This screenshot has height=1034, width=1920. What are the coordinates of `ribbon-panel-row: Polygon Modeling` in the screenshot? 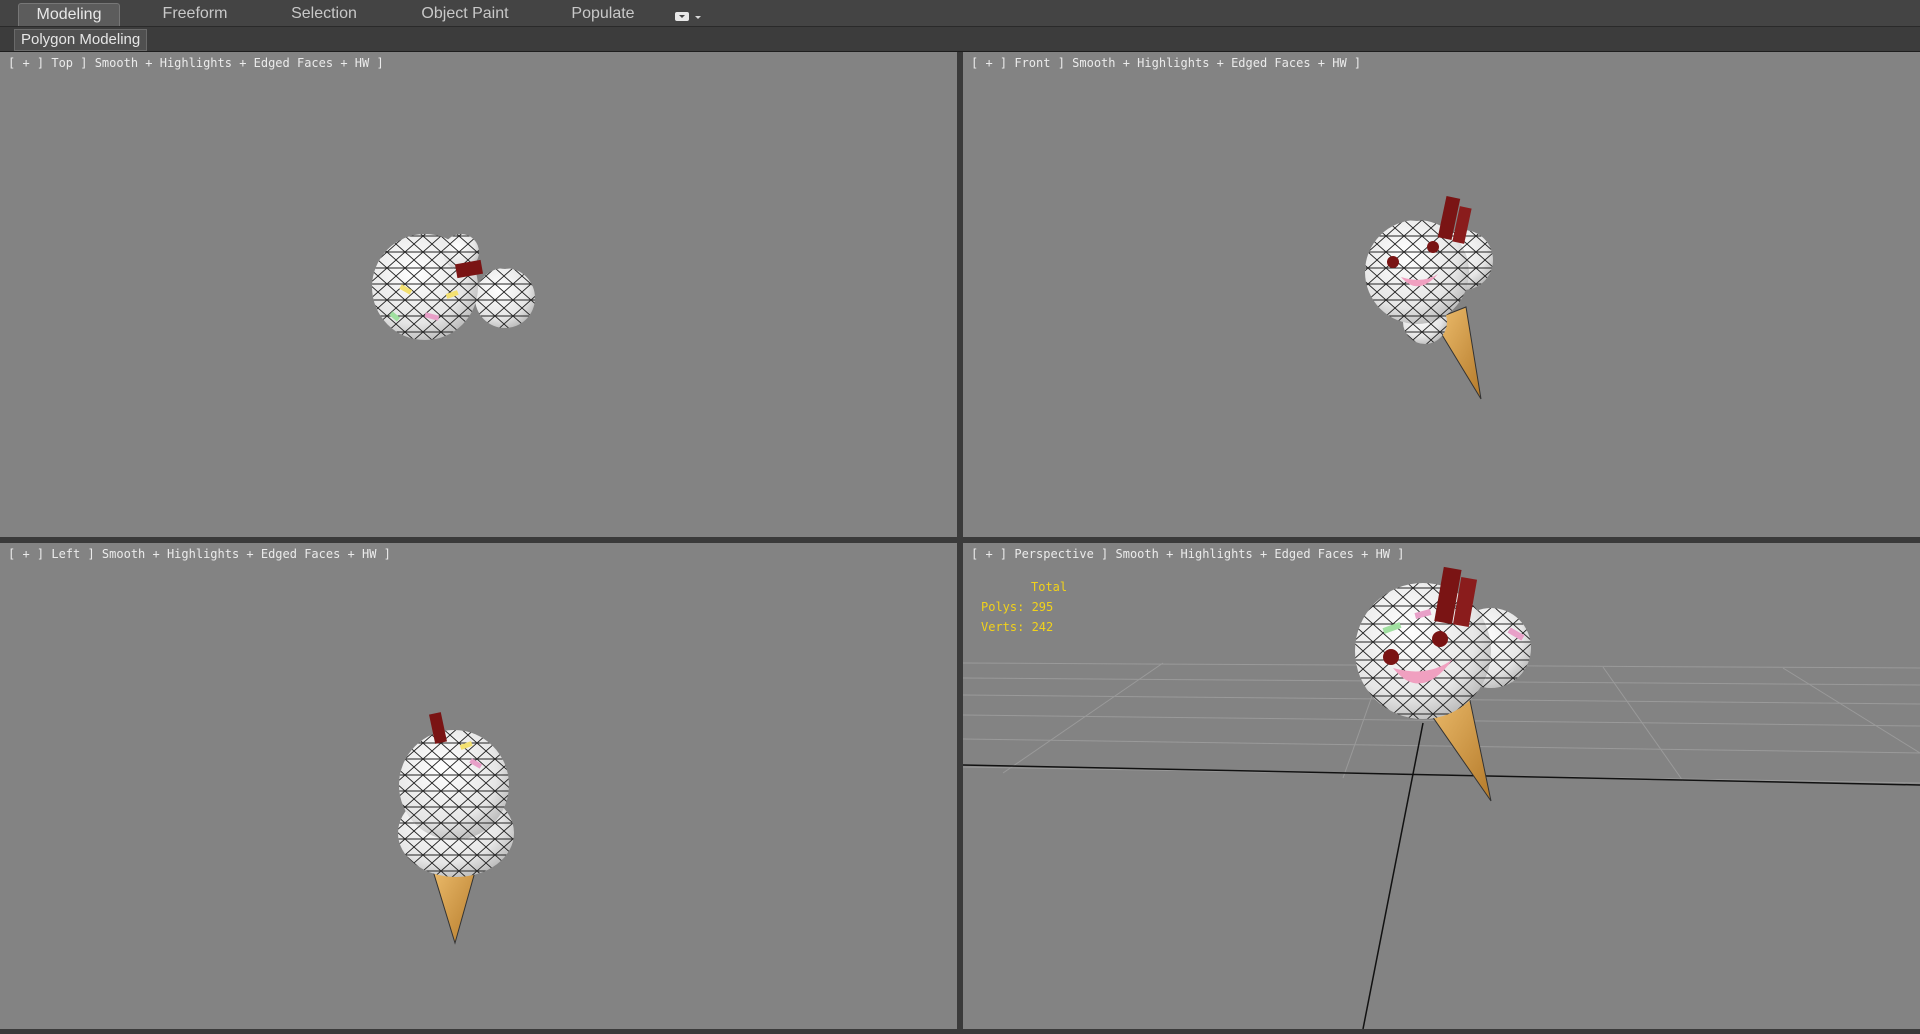 It's located at (960, 39).